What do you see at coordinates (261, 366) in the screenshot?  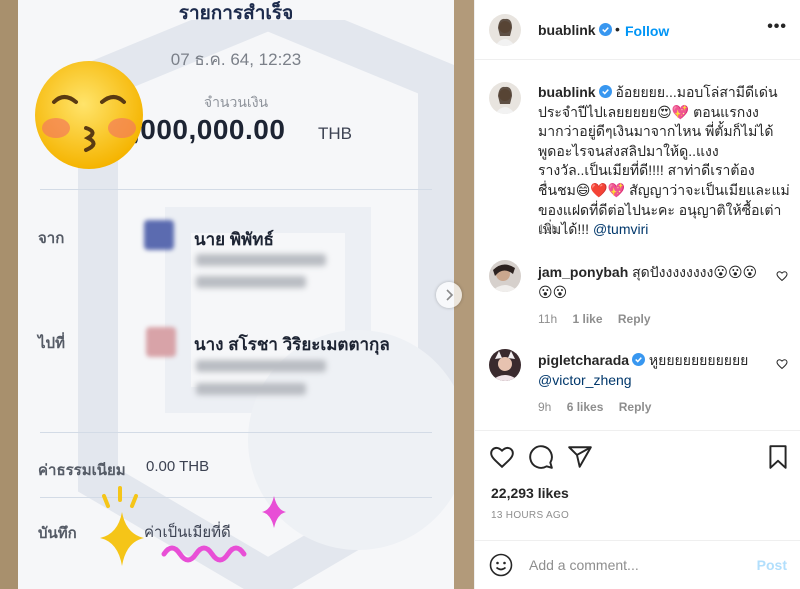 I see `receiver-account-redacted` at bounding box center [261, 366].